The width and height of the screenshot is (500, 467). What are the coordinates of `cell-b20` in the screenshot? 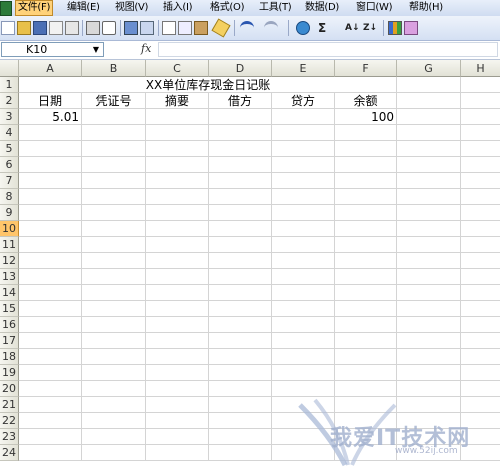 It's located at (114, 389).